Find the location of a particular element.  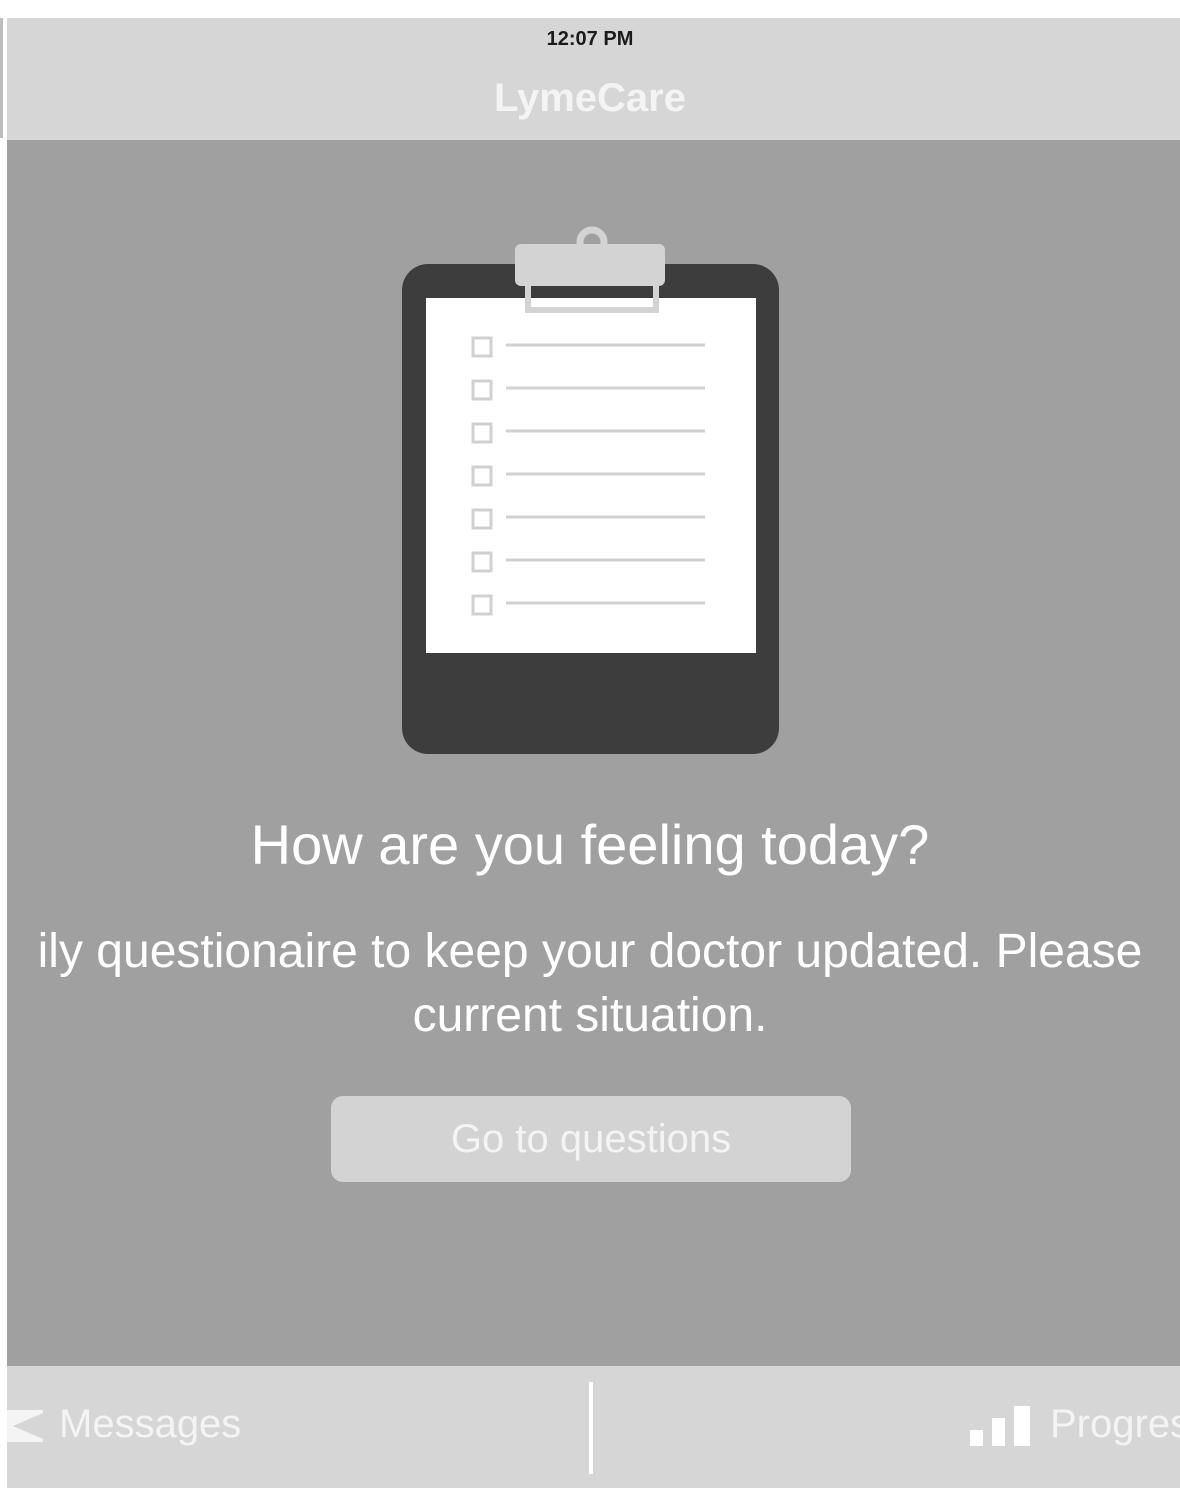

envelope-icon is located at coordinates (25, 1426).